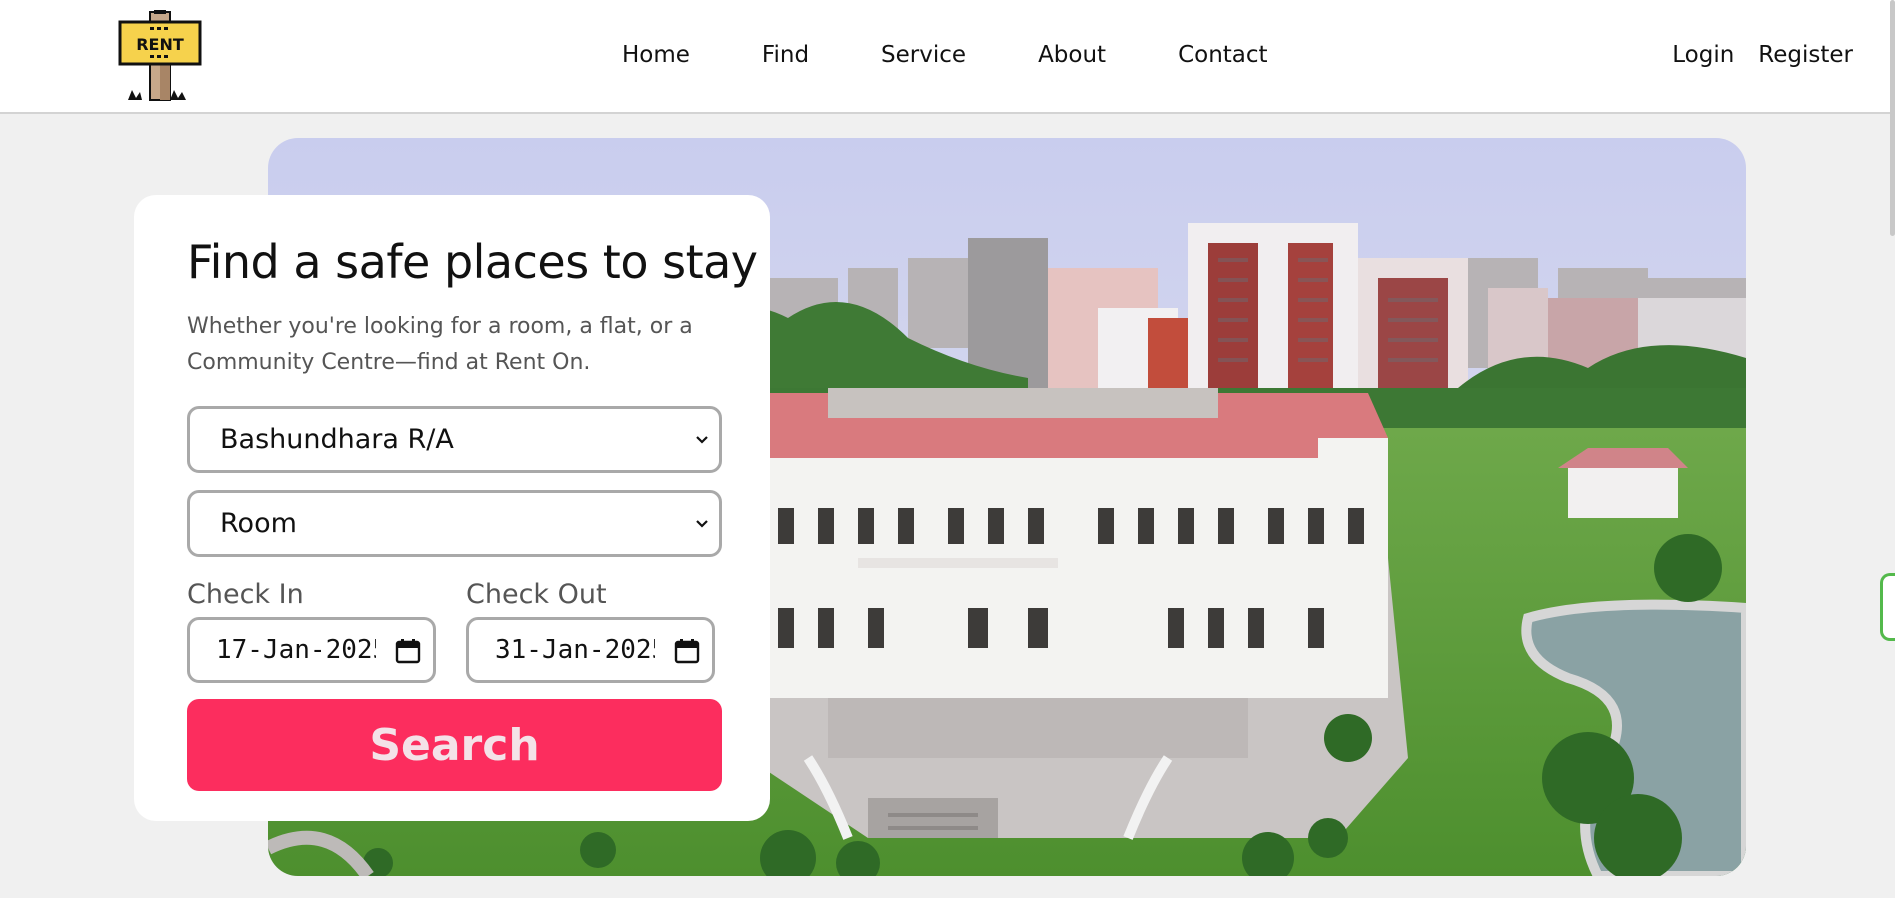 Image resolution: width=1895 pixels, height=898 pixels. I want to click on check-in-input: 17-Jan-2025, so click(311, 650).